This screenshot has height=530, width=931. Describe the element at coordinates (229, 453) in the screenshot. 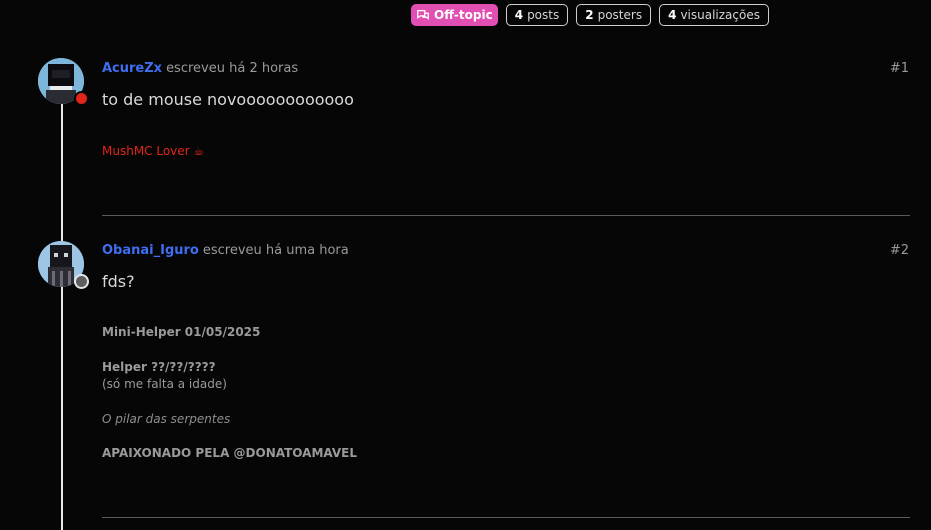

I see `signature-line: APAIXONADO PELA @DONATOAMAVEL` at that location.